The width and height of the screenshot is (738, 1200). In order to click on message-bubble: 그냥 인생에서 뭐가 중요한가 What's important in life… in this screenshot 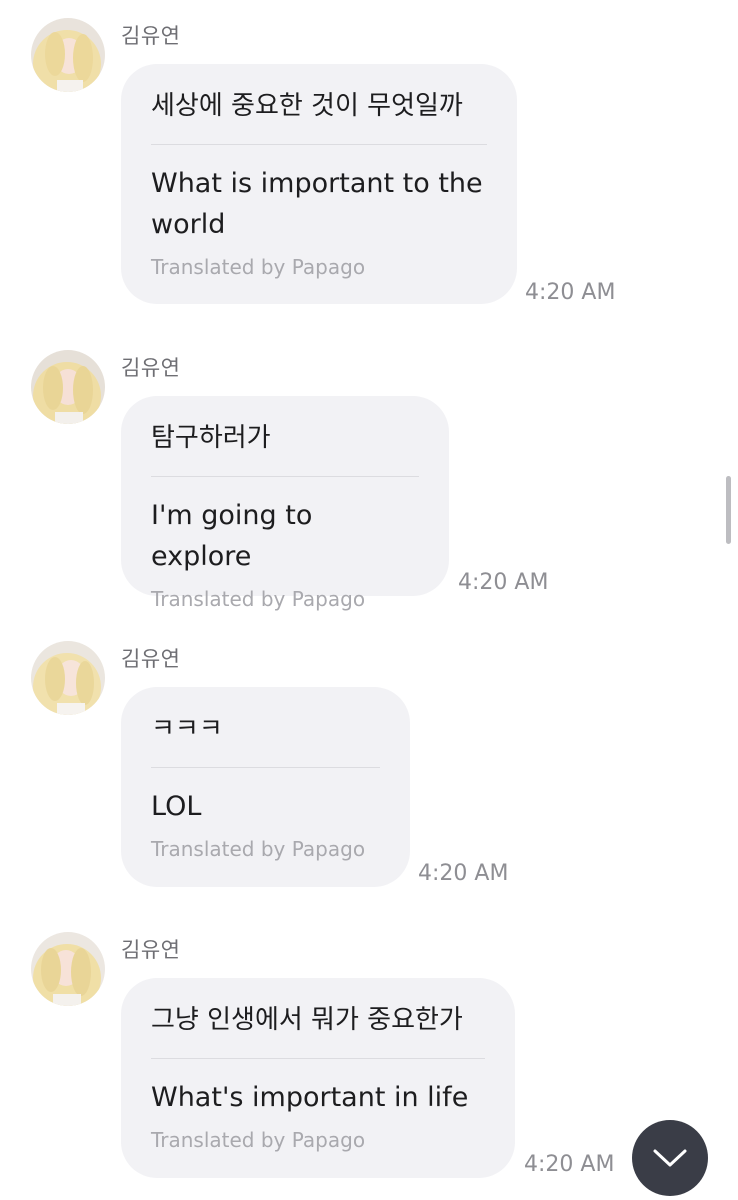, I will do `click(318, 1078)`.